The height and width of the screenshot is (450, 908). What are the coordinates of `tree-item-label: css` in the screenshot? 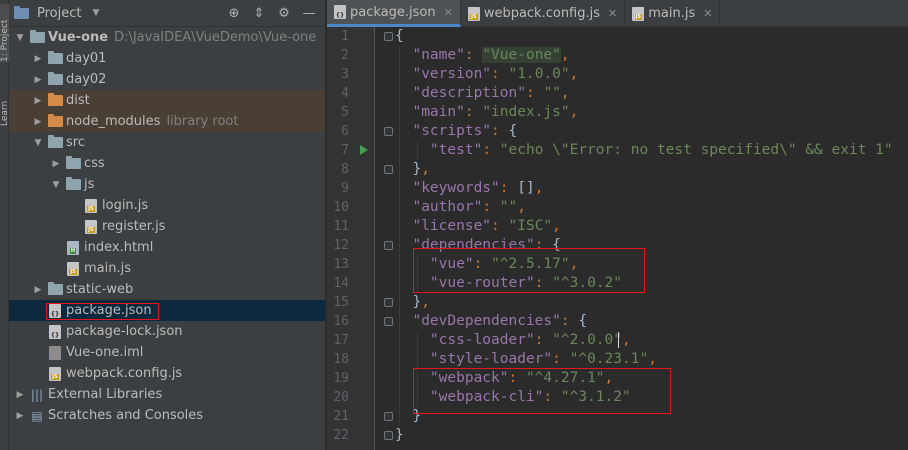 It's located at (94, 163).